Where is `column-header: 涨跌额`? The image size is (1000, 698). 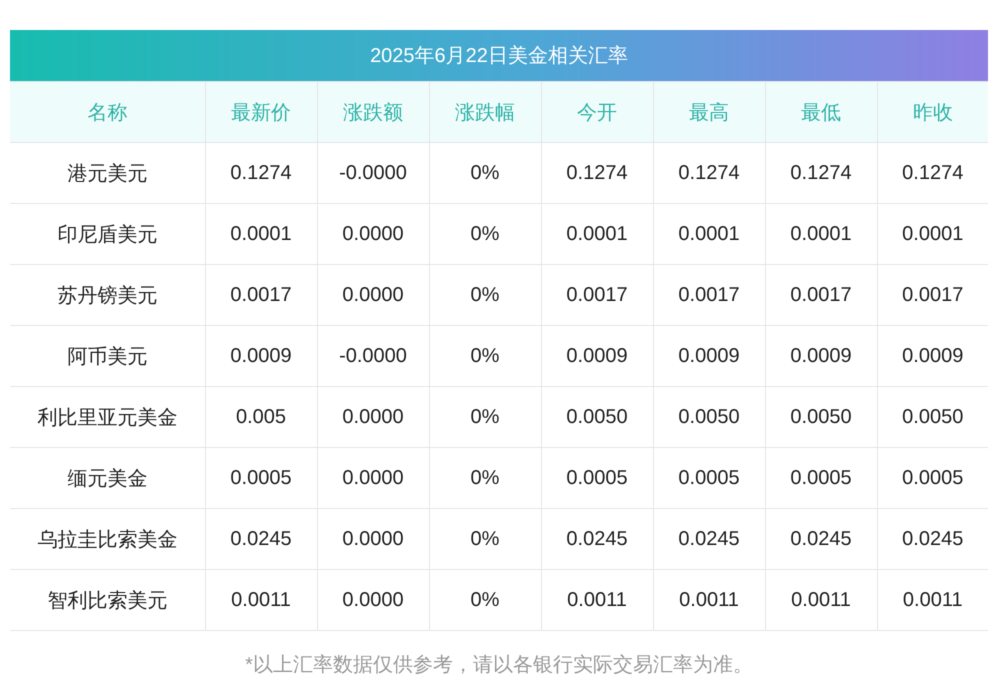
column-header: 涨跌额 is located at coordinates (373, 112).